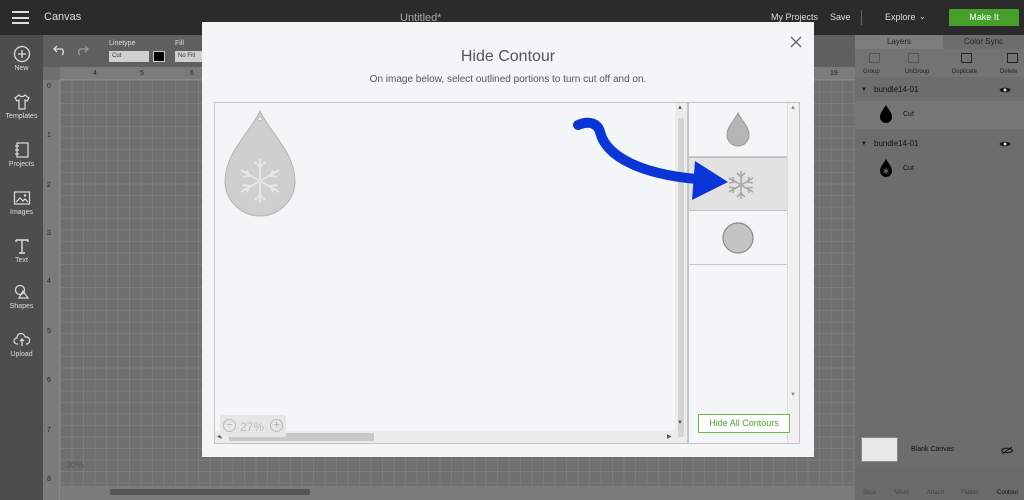 This screenshot has width=1024, height=500. I want to click on circle-contour-icon, so click(738, 238).